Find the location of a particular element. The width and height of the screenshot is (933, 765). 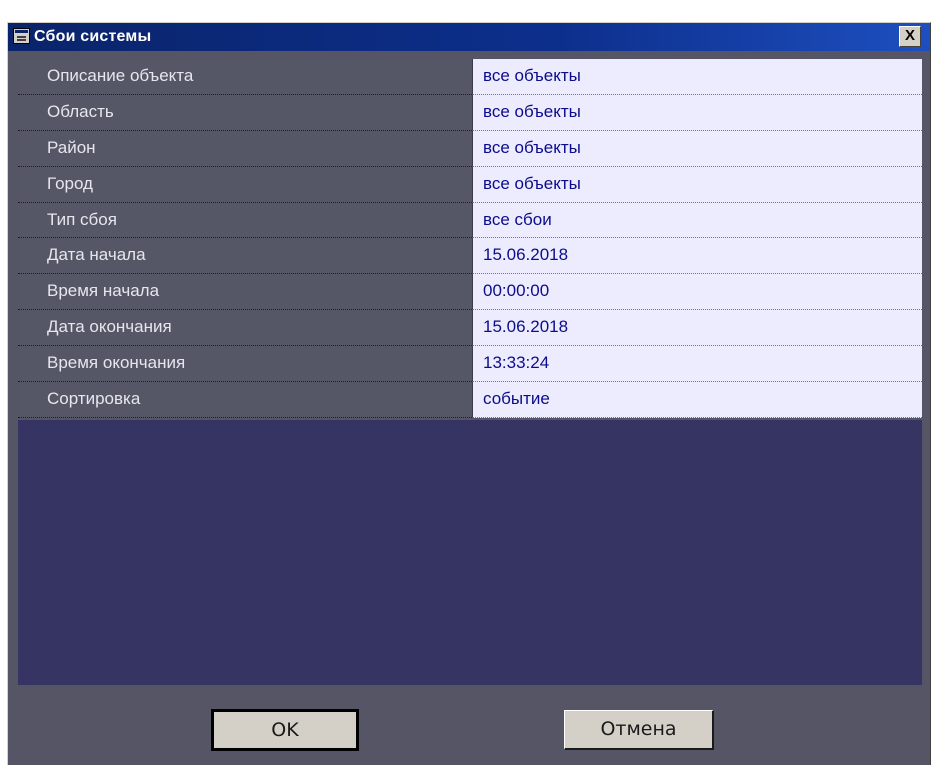

property-value-start-date: 15.06.2018 is located at coordinates (697, 256).